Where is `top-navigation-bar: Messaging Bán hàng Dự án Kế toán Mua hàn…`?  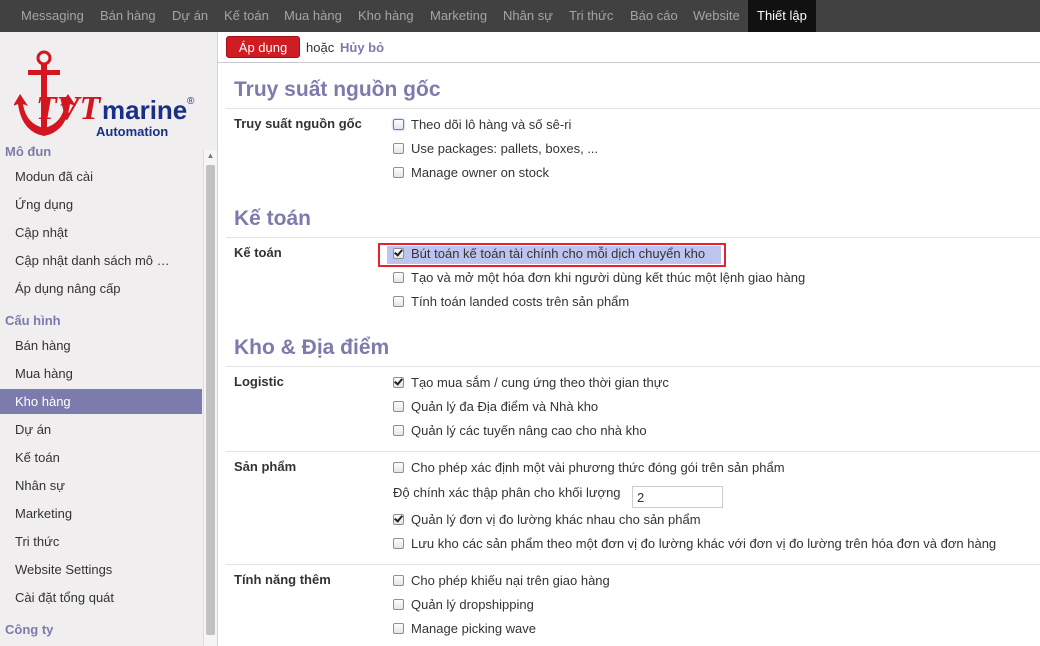 top-navigation-bar: Messaging Bán hàng Dự án Kế toán Mua hàn… is located at coordinates (520, 16).